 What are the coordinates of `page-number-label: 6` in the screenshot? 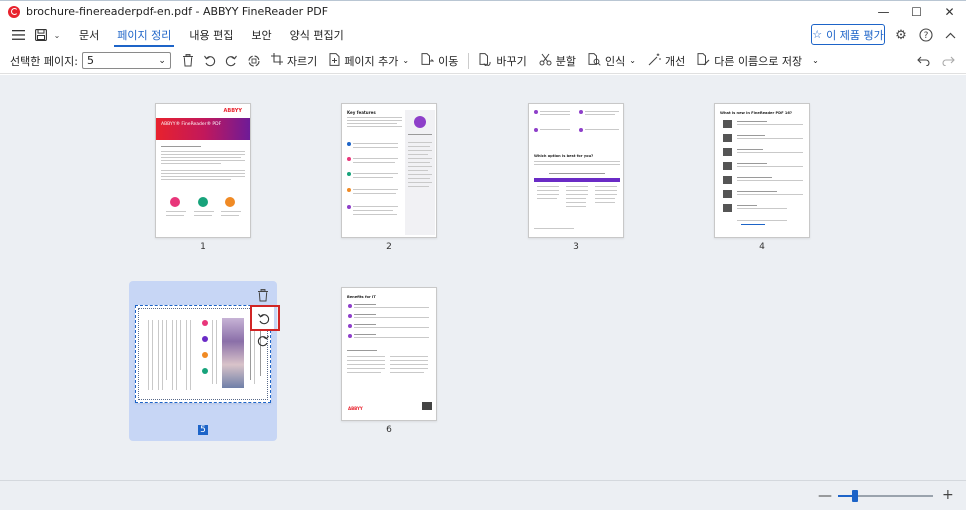 It's located at (389, 430).